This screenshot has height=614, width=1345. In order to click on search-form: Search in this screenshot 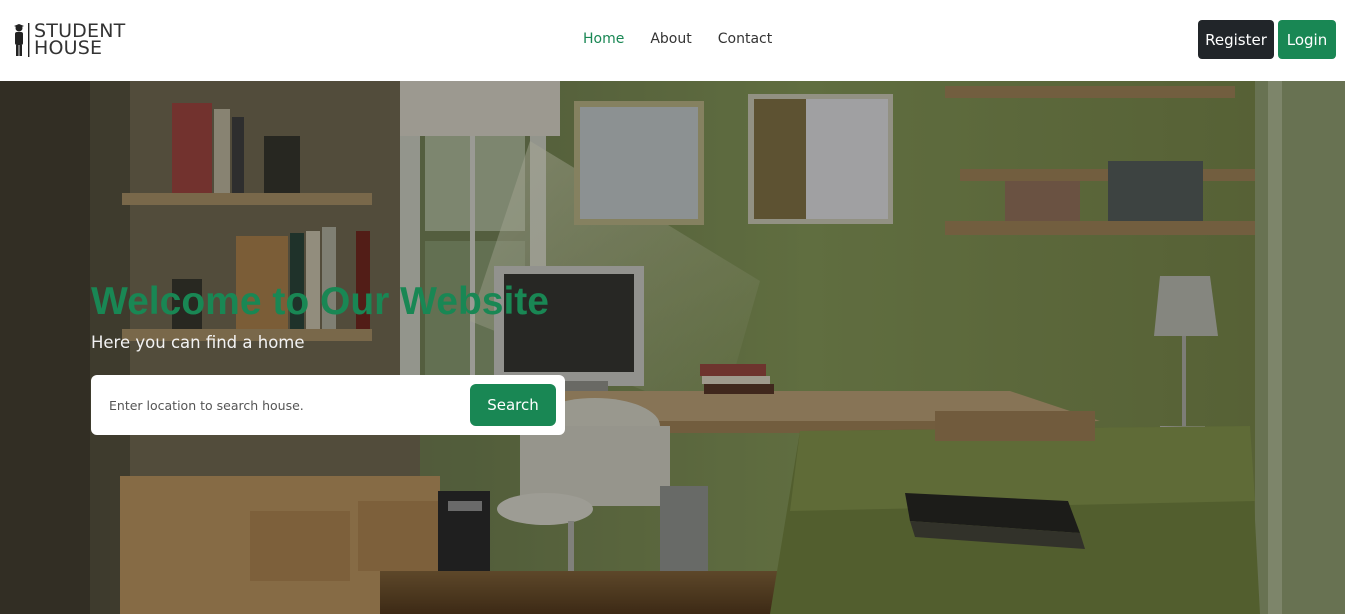, I will do `click(328, 405)`.